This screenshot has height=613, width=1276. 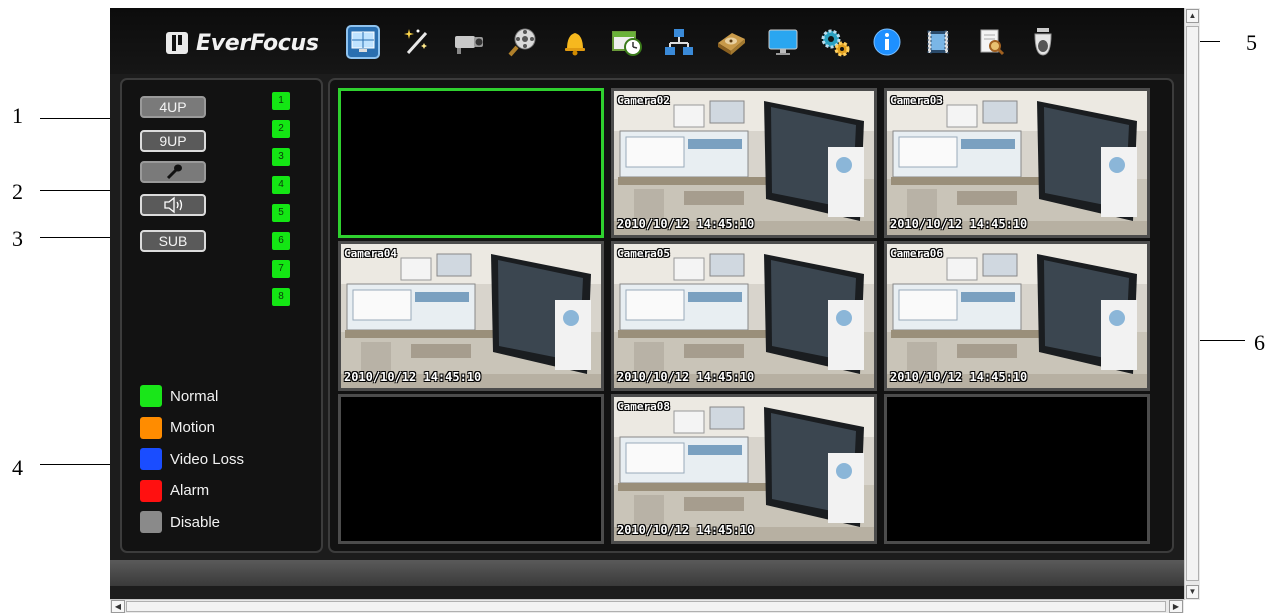 I want to click on scroll-up-arrow-icon: ▲, so click(x=1192, y=16).